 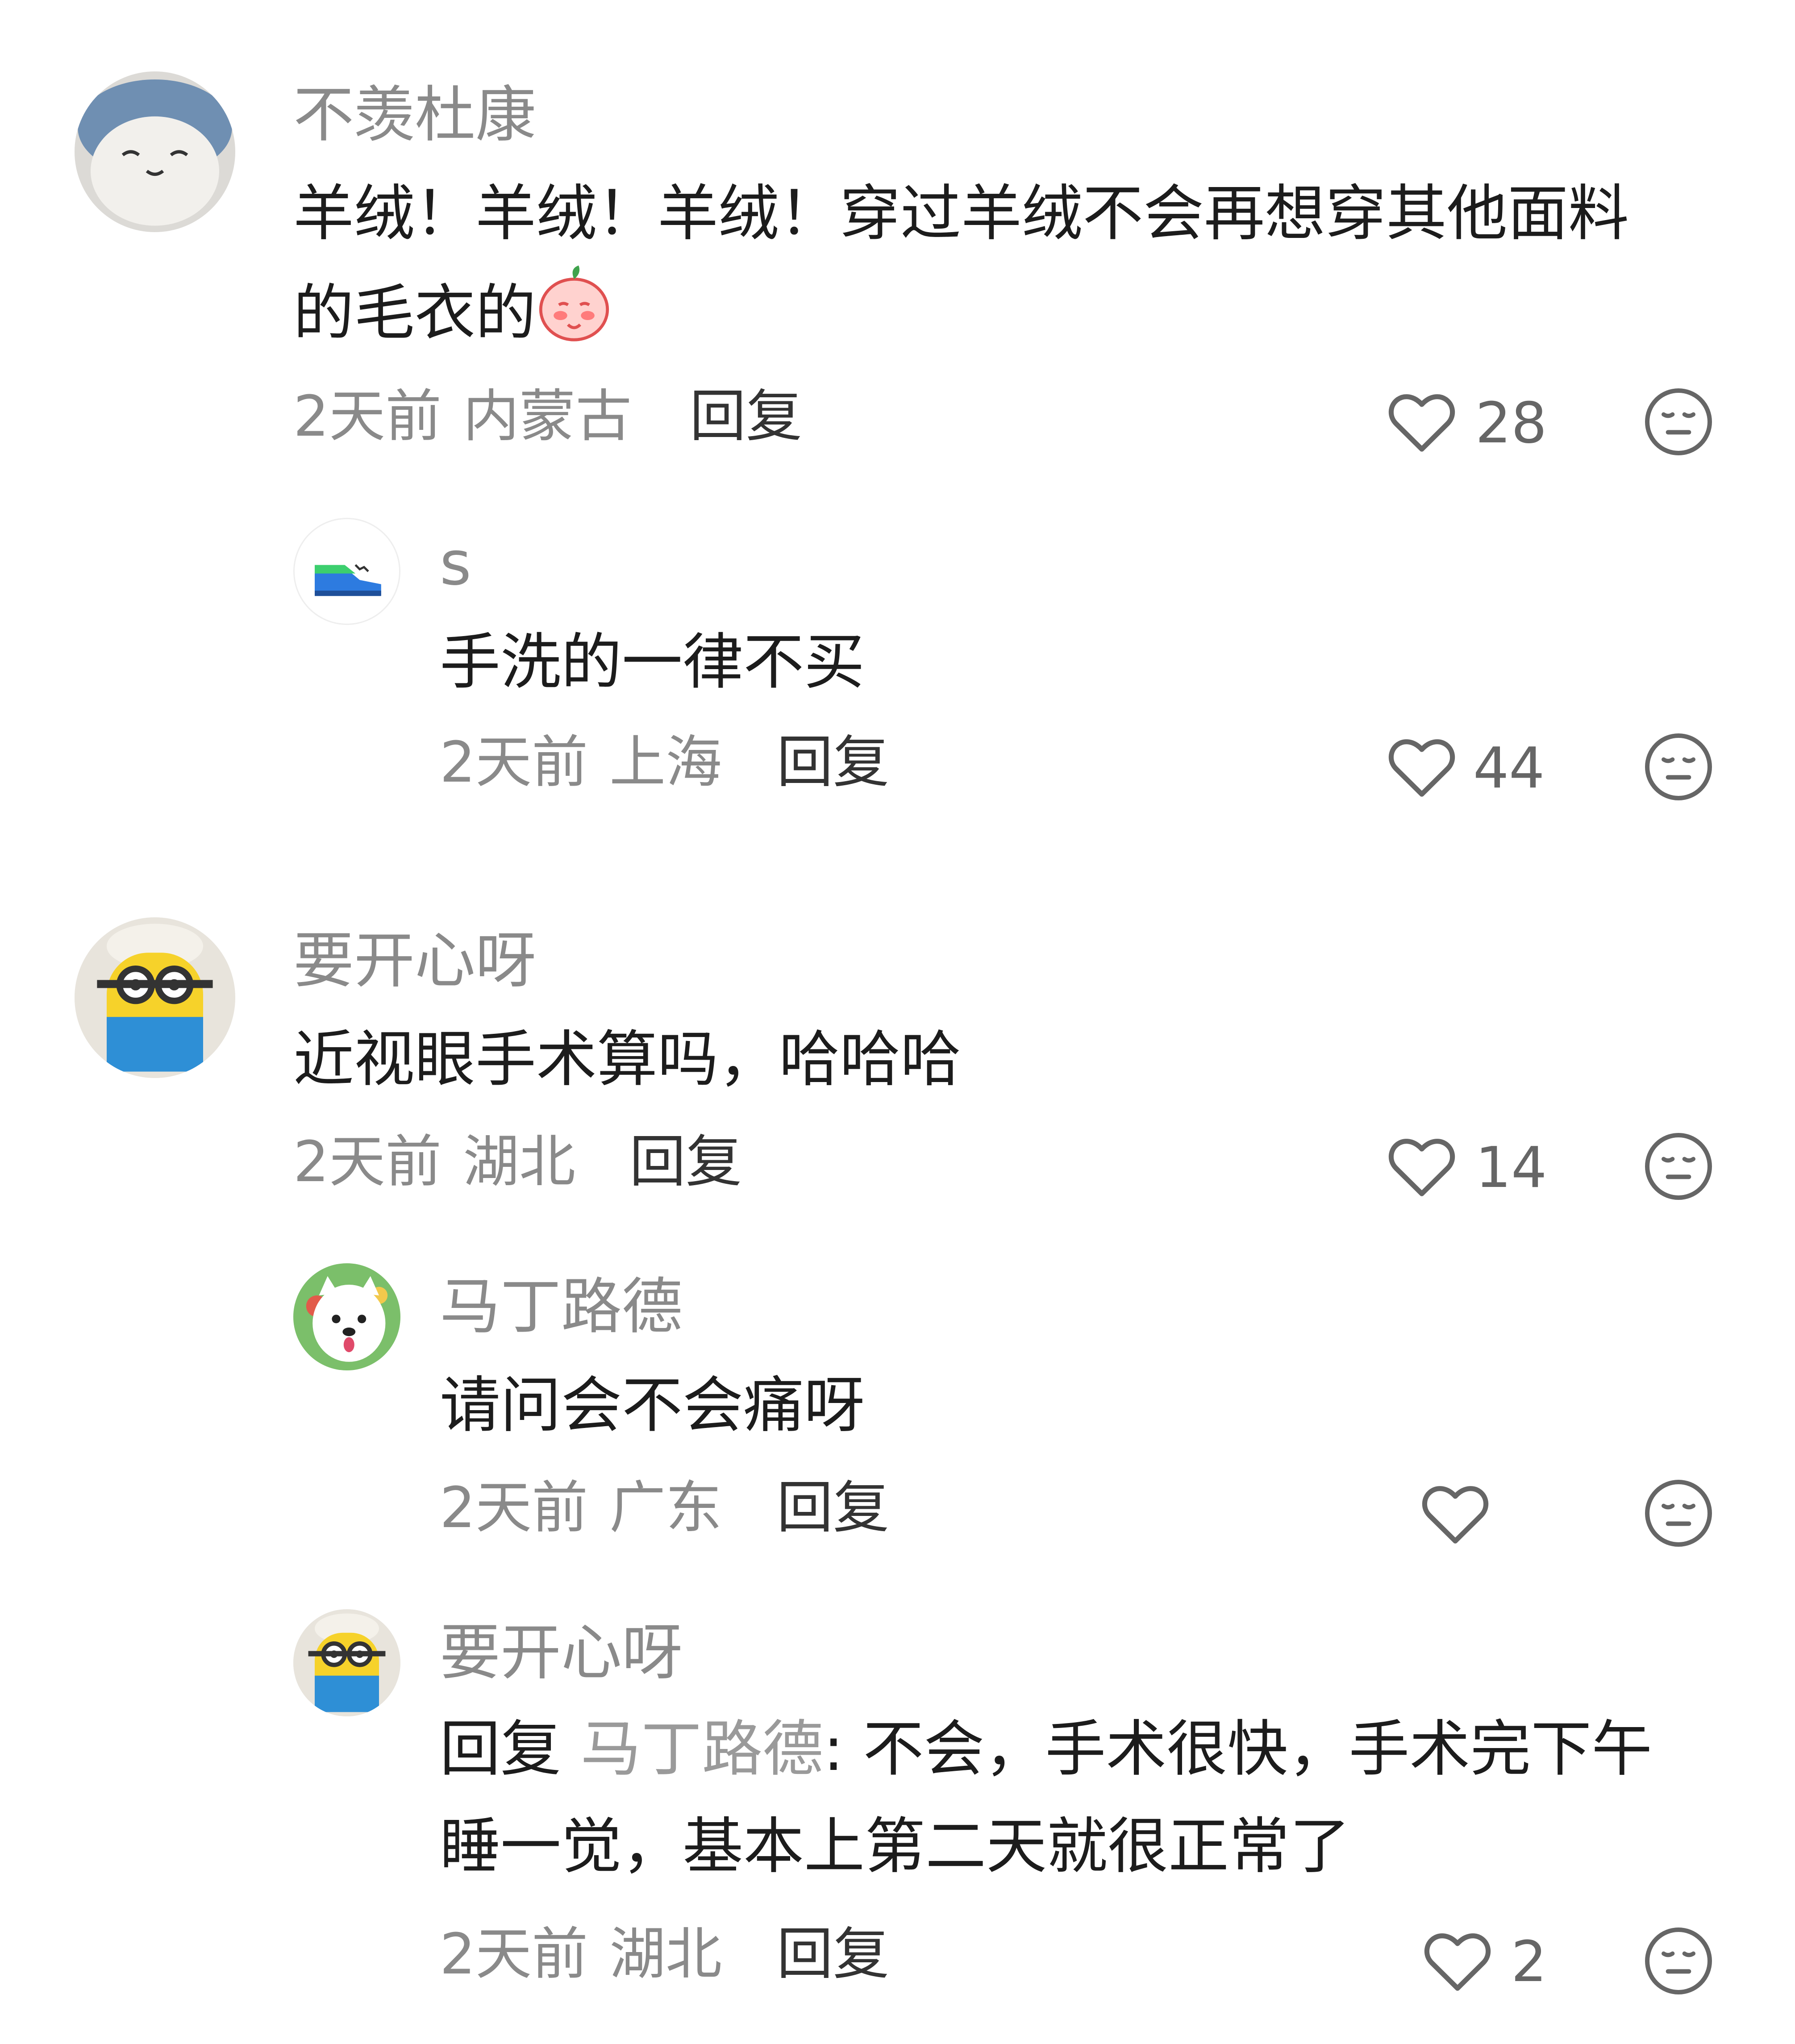 I want to click on username: s, so click(x=455, y=563).